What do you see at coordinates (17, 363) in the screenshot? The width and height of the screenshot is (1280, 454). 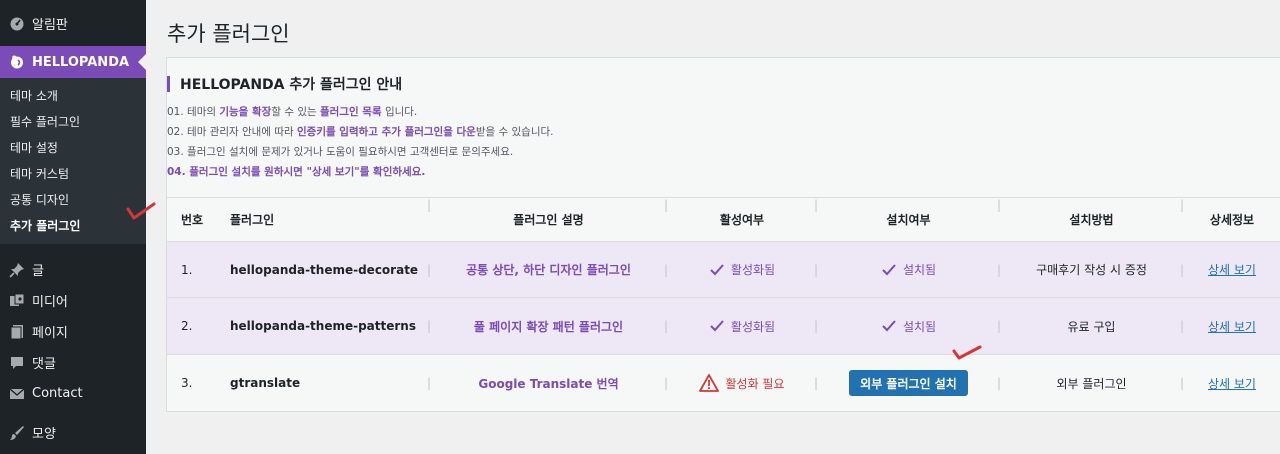 I see `comment-icon` at bounding box center [17, 363].